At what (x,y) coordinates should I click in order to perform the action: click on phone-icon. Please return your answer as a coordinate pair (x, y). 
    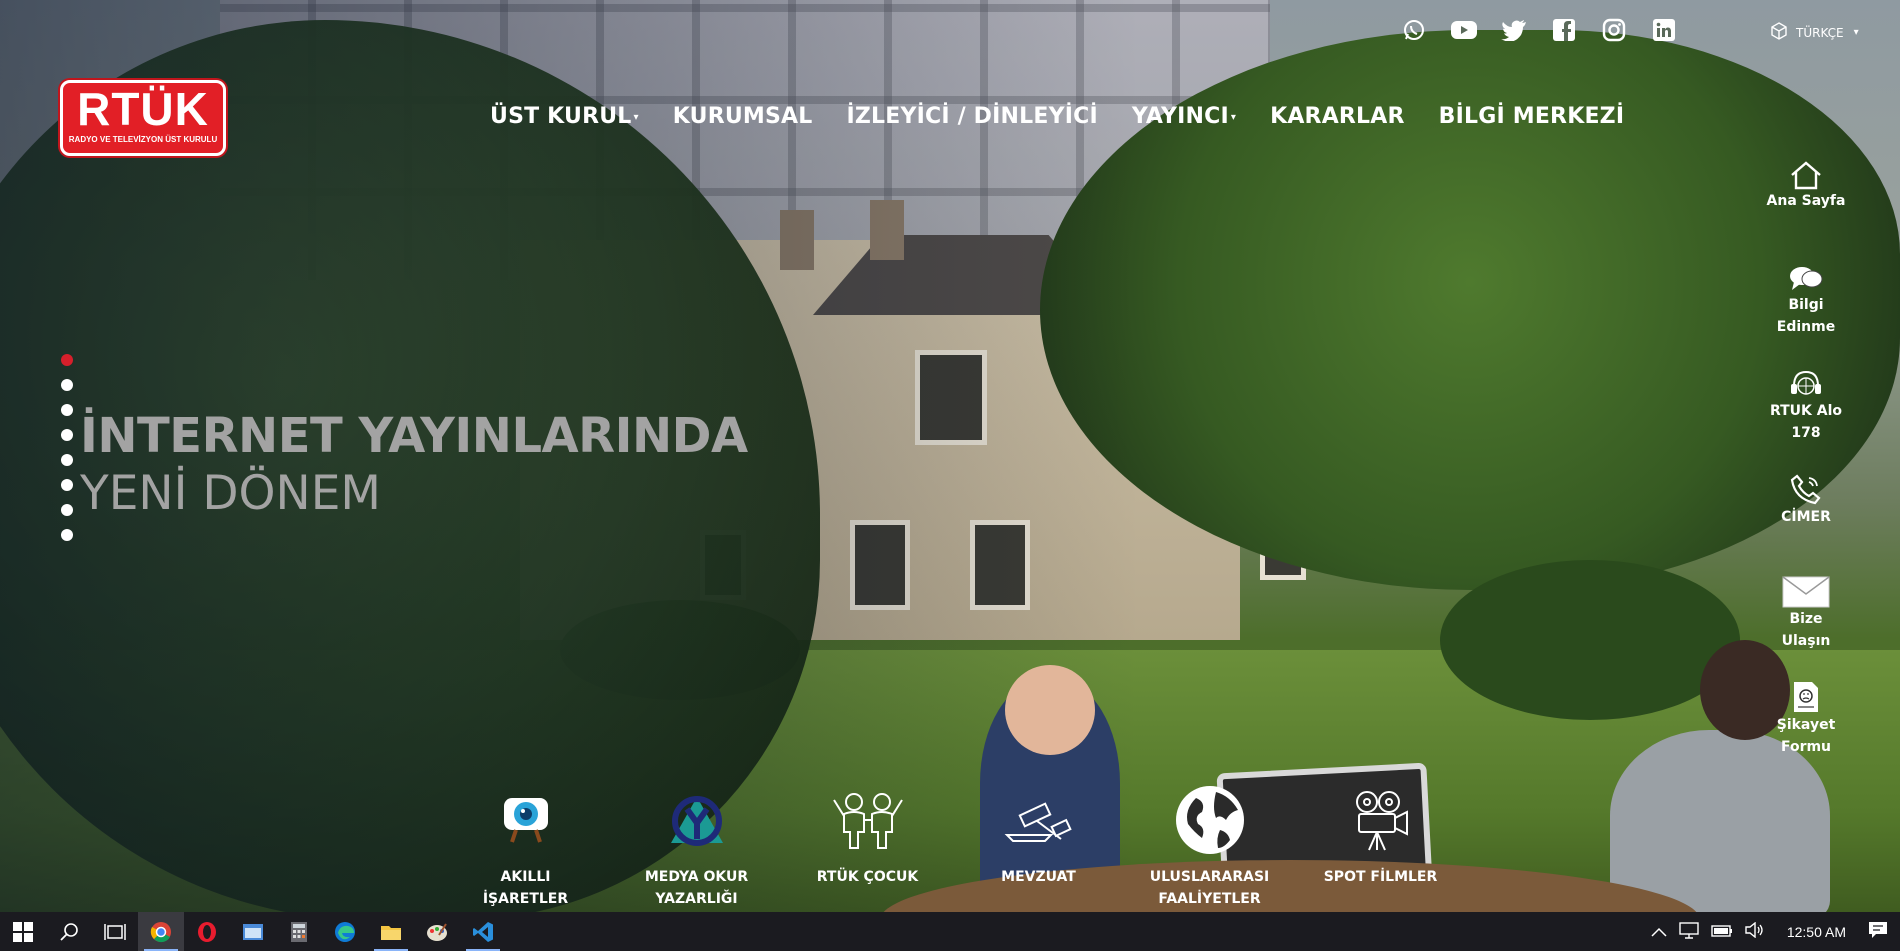
    Looking at the image, I should click on (1805, 489).